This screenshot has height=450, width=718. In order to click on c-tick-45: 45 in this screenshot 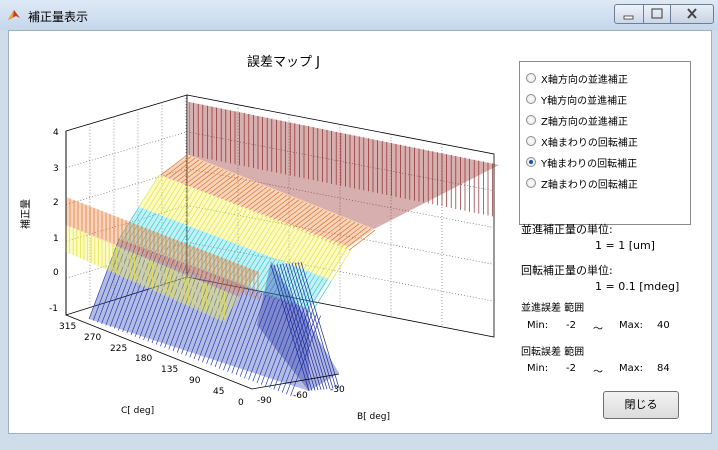, I will do `click(218, 392)`.